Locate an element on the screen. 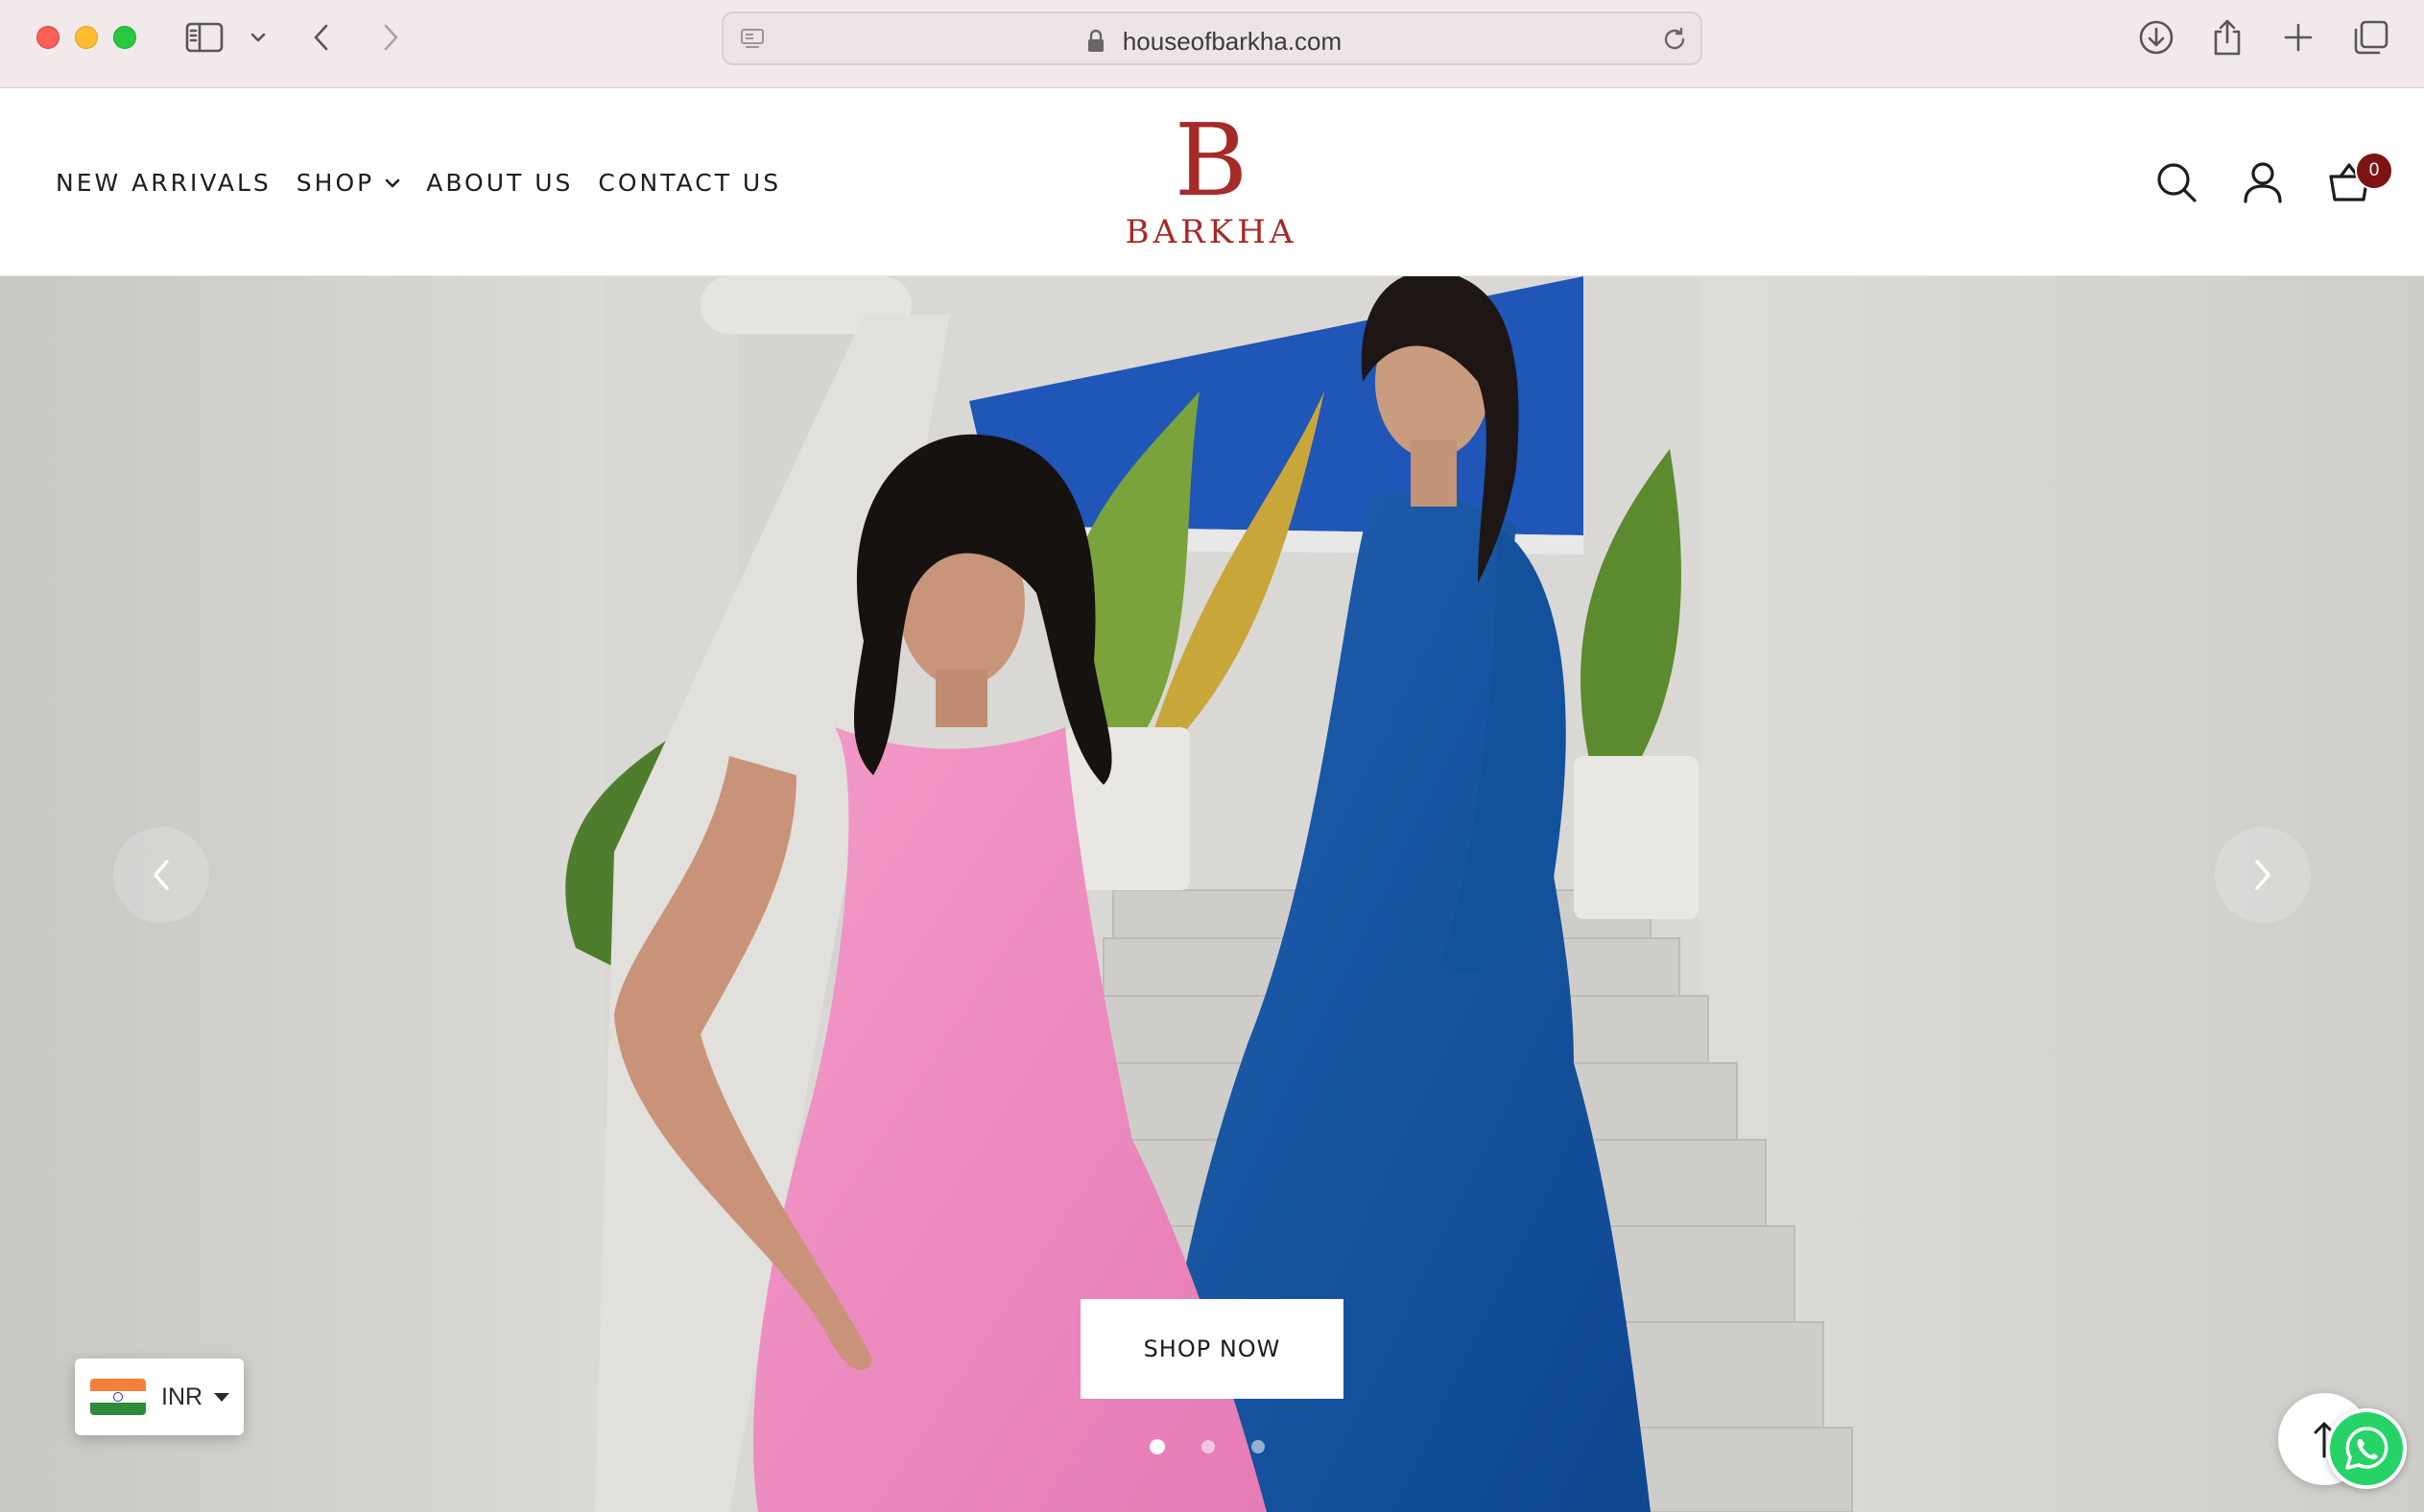 The image size is (2424, 1512). whatsapp-chat-button is located at coordinates (2366, 1448).